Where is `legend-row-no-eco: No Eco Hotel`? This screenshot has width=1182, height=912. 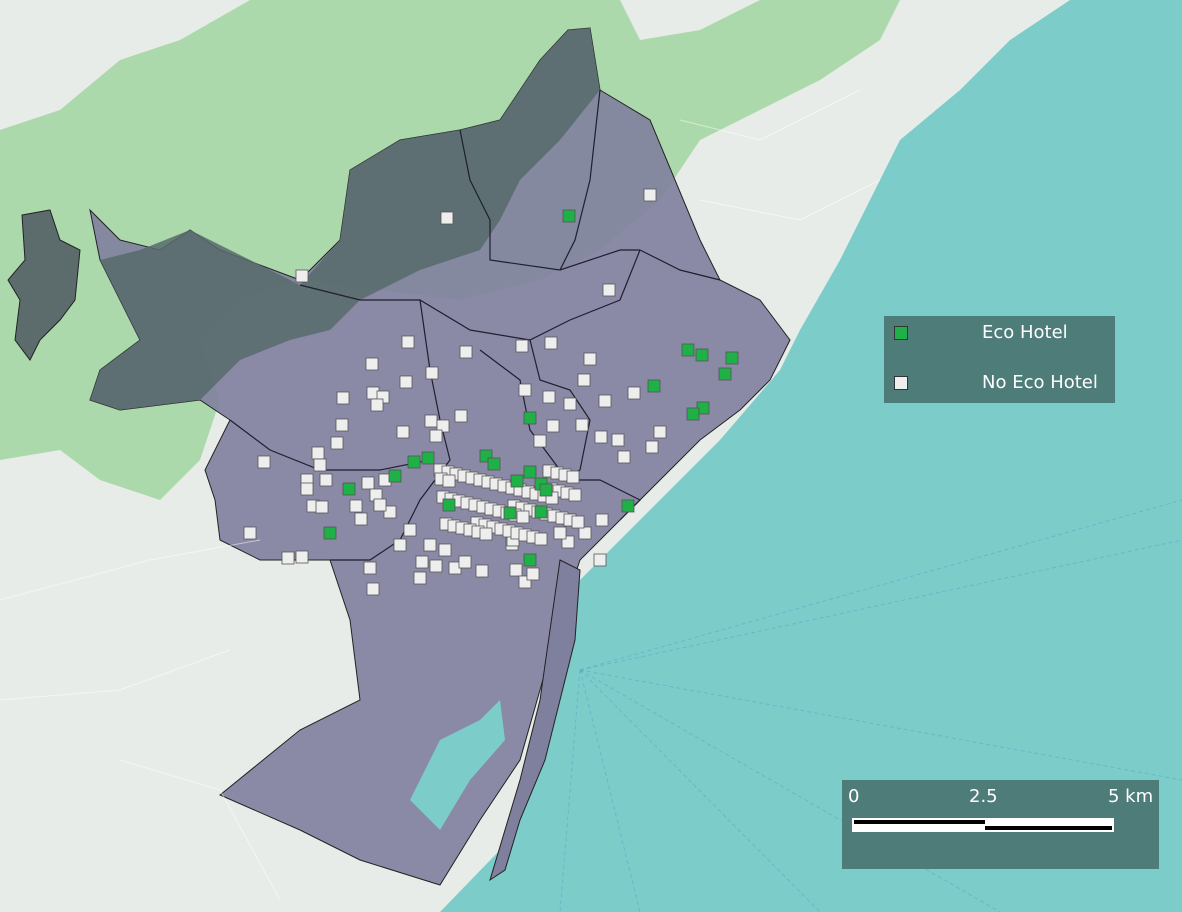 legend-row-no-eco: No Eco Hotel is located at coordinates (999, 383).